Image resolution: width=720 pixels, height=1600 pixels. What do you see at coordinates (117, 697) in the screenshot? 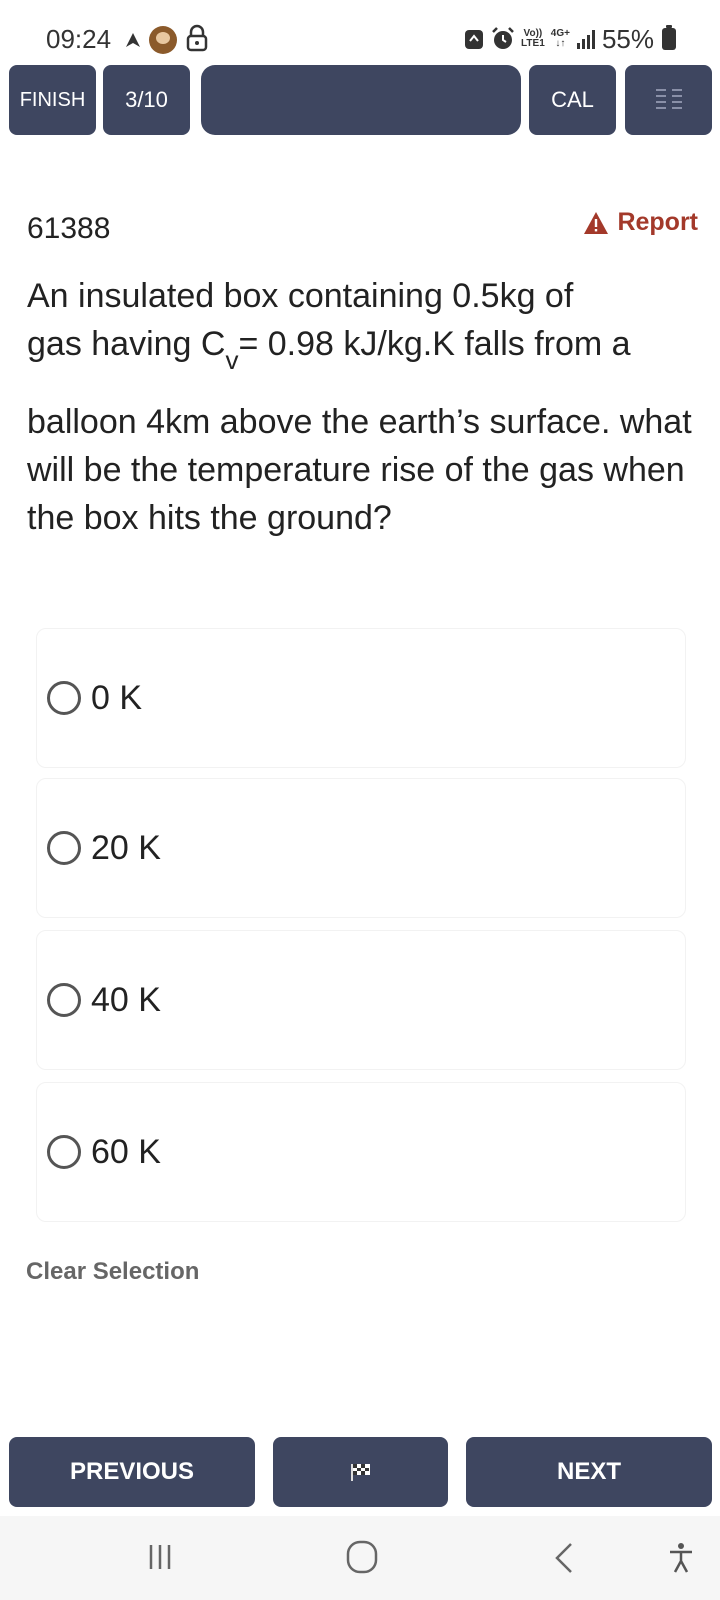
I see `option-label: 0 K` at bounding box center [117, 697].